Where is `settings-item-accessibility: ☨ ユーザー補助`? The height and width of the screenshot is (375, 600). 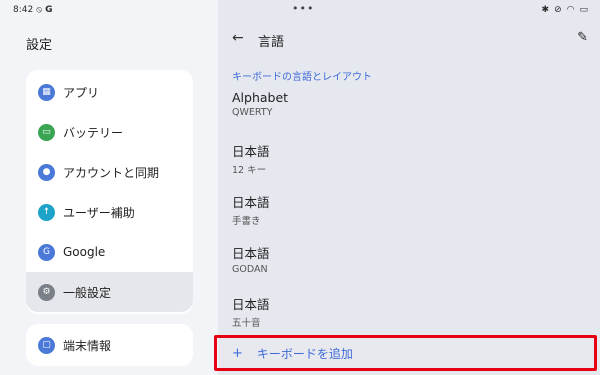
settings-item-accessibility: ☨ ユーザー補助 is located at coordinates (109, 212).